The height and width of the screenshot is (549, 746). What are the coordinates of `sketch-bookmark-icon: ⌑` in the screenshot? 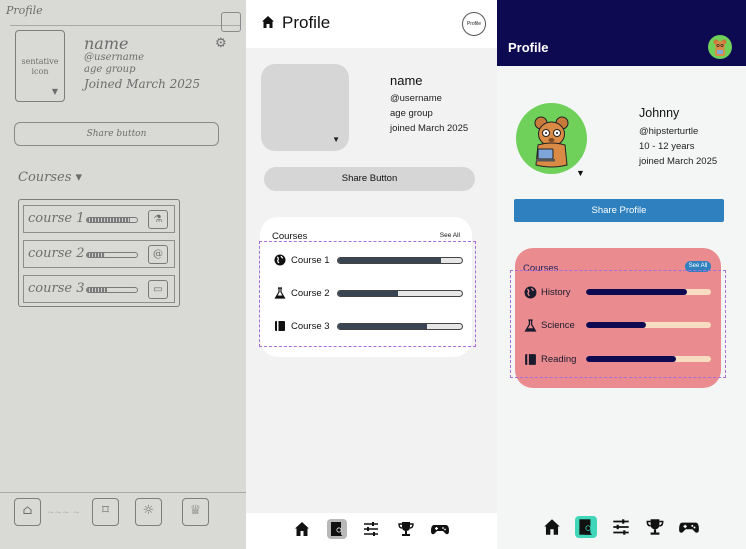 It's located at (105, 512).